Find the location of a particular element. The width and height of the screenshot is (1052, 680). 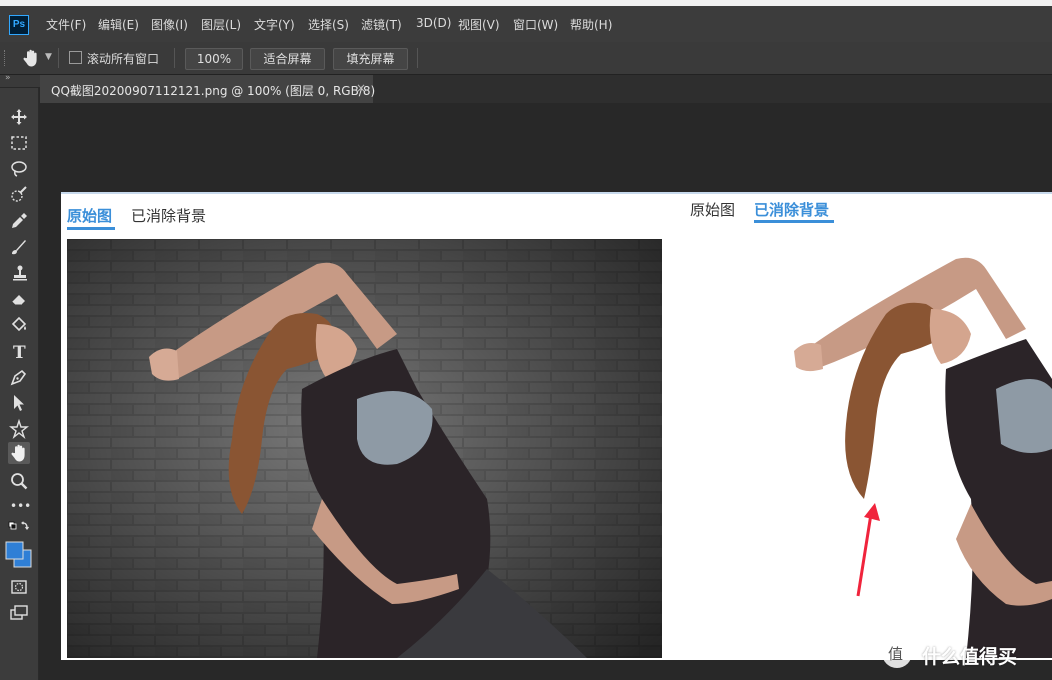

menu-window: 窗口(W) is located at coordinates (535, 24).